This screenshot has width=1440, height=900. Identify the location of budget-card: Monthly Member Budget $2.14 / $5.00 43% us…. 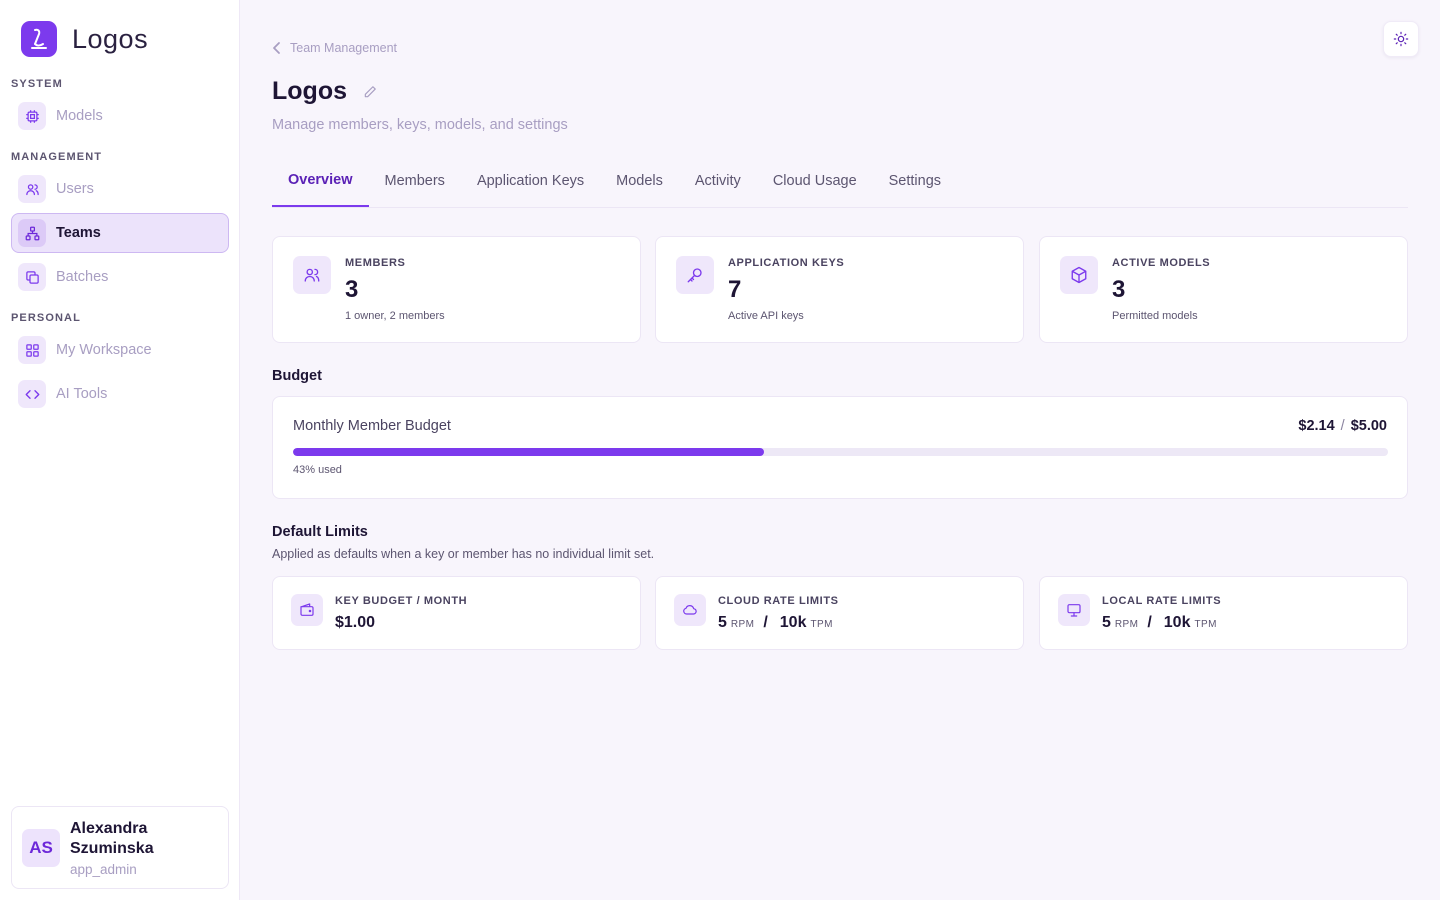
(840, 447).